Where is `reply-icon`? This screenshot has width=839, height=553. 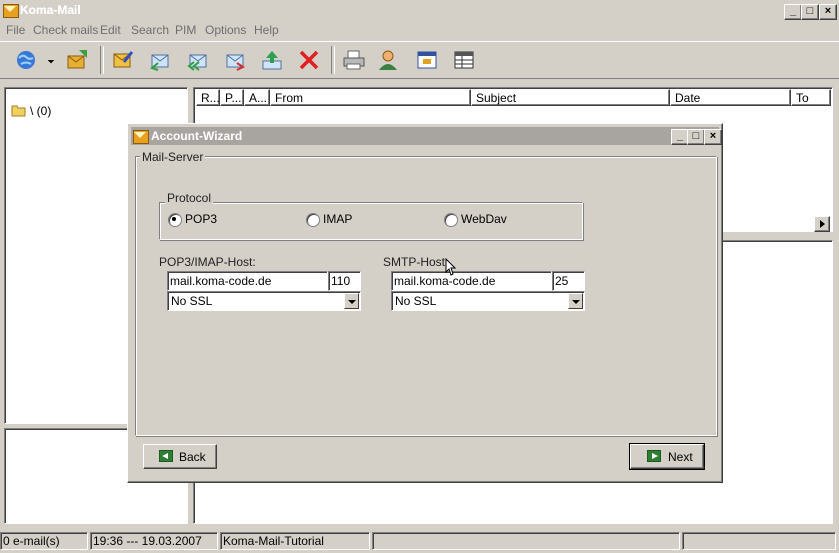 reply-icon is located at coordinates (159, 62).